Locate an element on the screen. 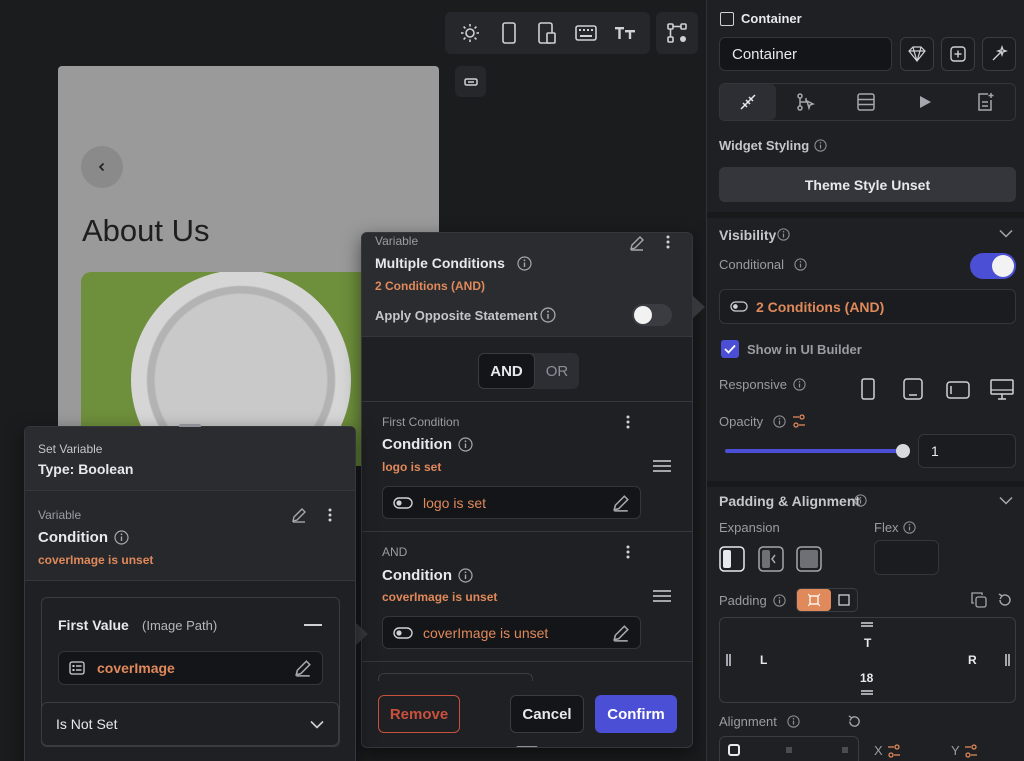 This screenshot has height=761, width=1024. padding-bottom-value: 18 is located at coordinates (866, 678).